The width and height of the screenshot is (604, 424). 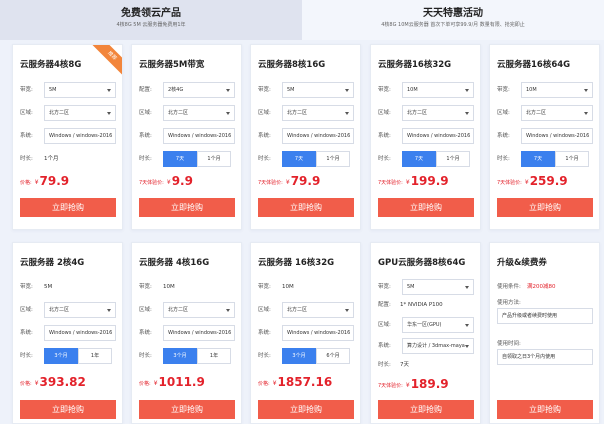 I want to click on duration-value: 1个月, so click(x=80, y=159).